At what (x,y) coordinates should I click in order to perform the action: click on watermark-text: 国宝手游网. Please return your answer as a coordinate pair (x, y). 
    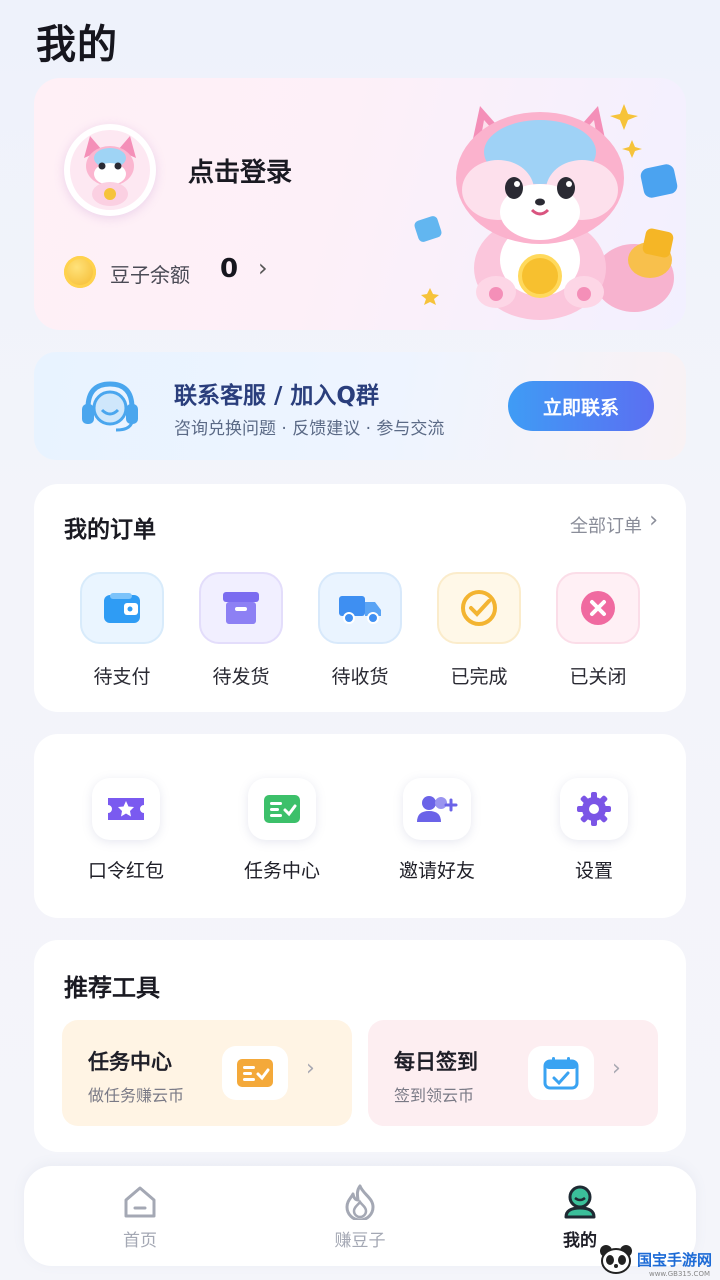
    Looking at the image, I should click on (674, 1259).